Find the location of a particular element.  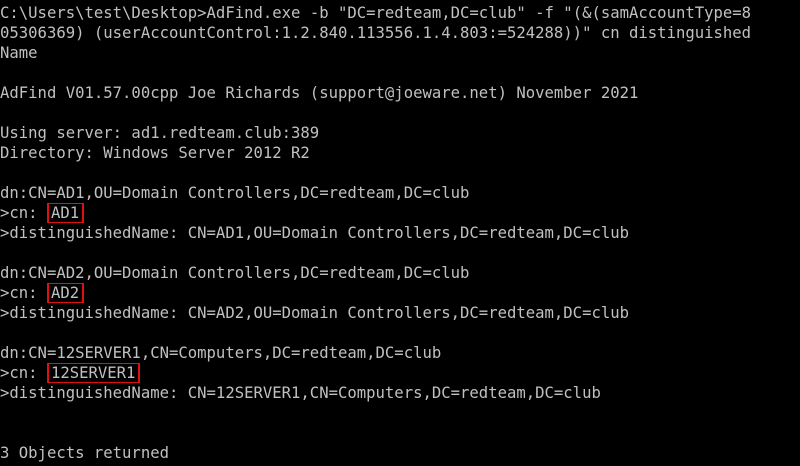

prompt: C:\Users\test\Desktop> is located at coordinates (103, 13).